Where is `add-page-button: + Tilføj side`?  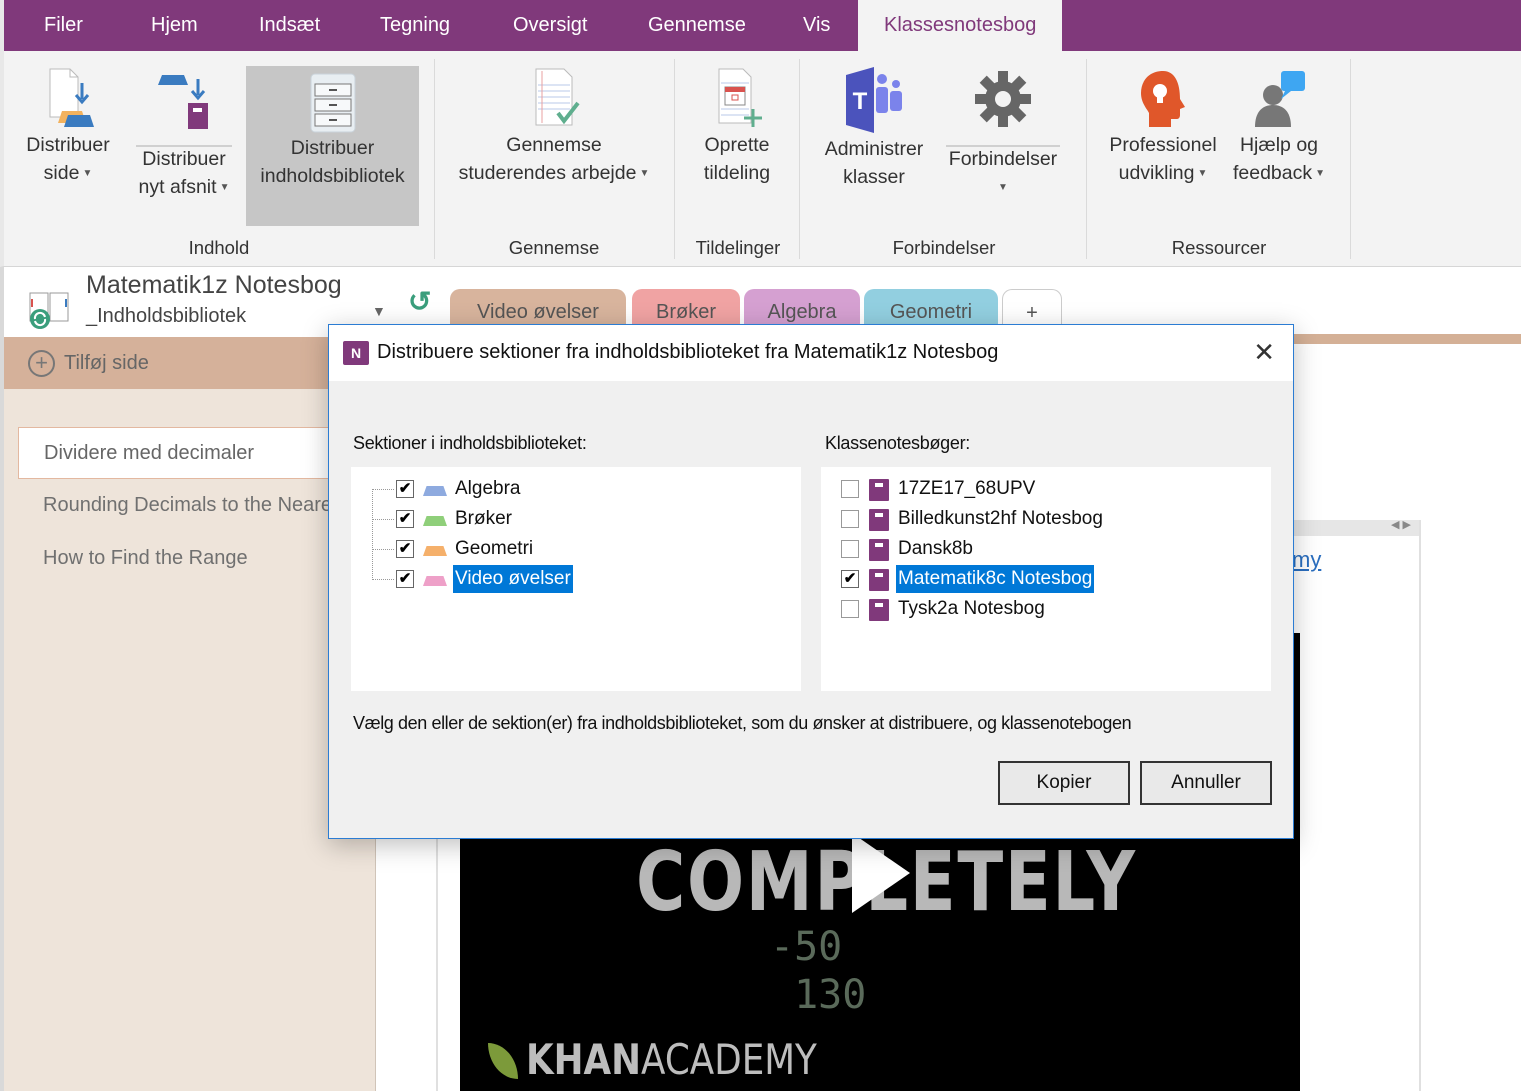
add-page-button: + Tilføj side is located at coordinates (190, 363).